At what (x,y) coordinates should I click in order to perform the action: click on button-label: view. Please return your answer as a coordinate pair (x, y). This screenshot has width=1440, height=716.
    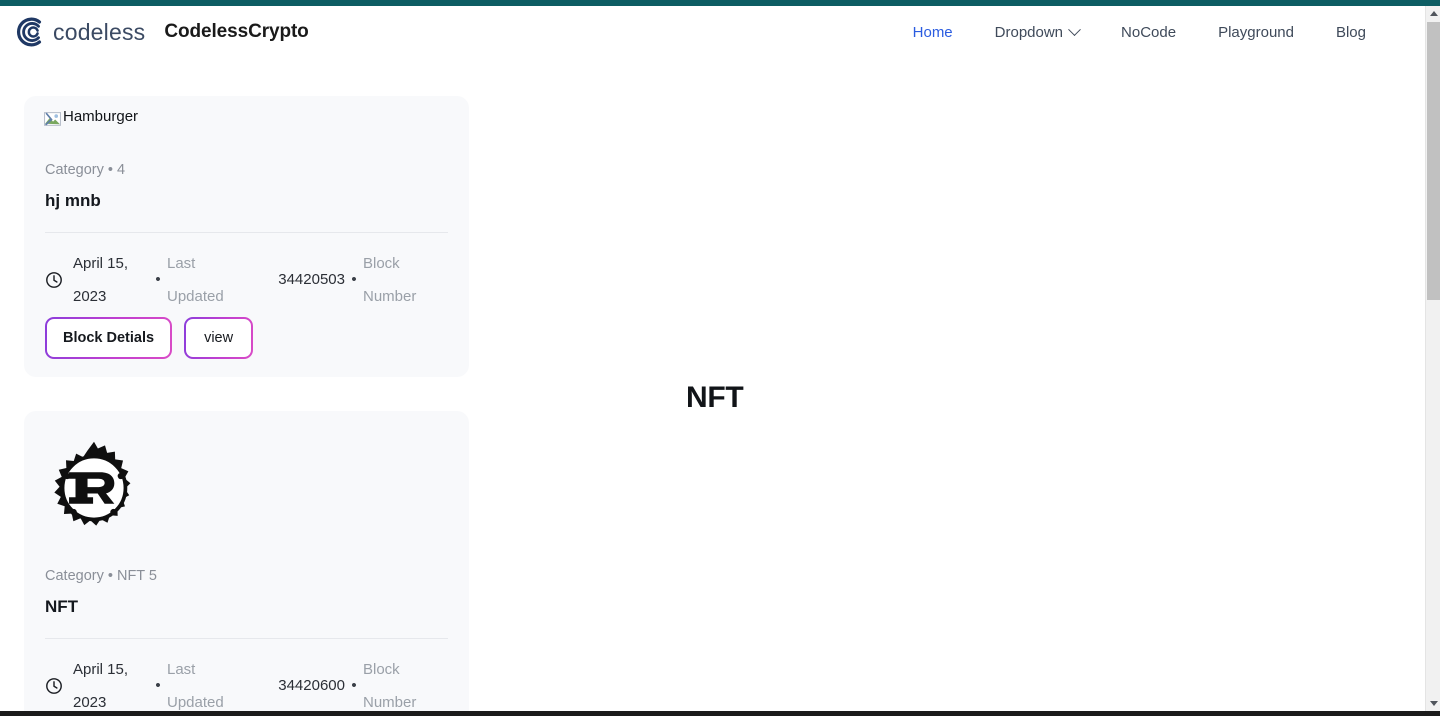
    Looking at the image, I should click on (219, 337).